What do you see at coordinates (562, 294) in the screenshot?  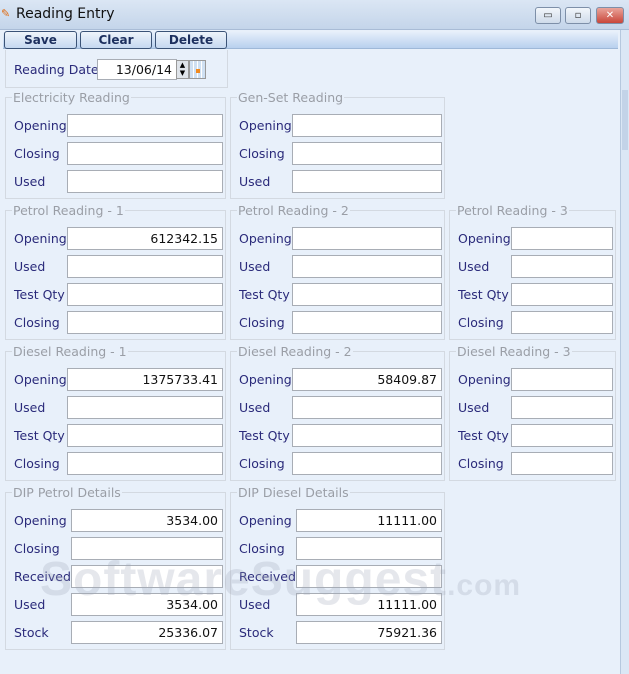 I see `petrol-3-test-qty-input` at bounding box center [562, 294].